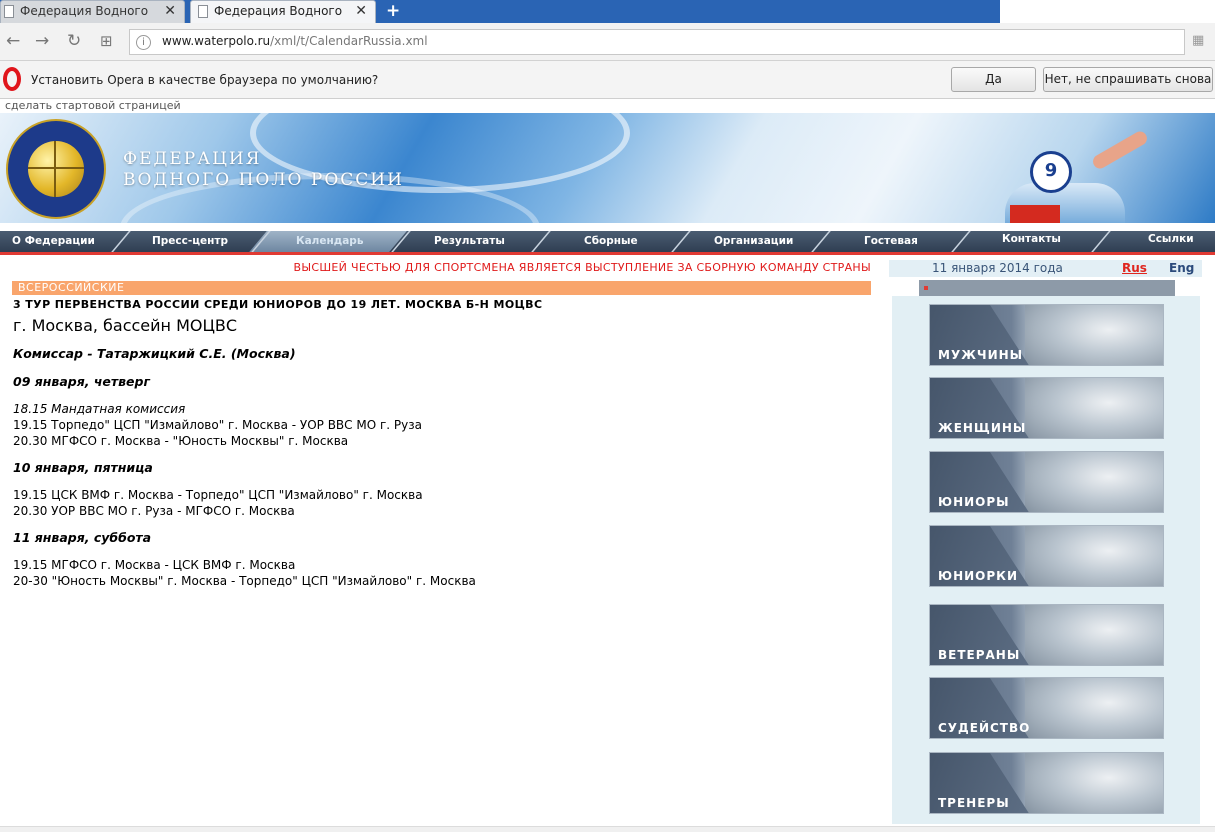  Describe the element at coordinates (607, 829) in the screenshot. I see `page-bottom-edge` at that location.